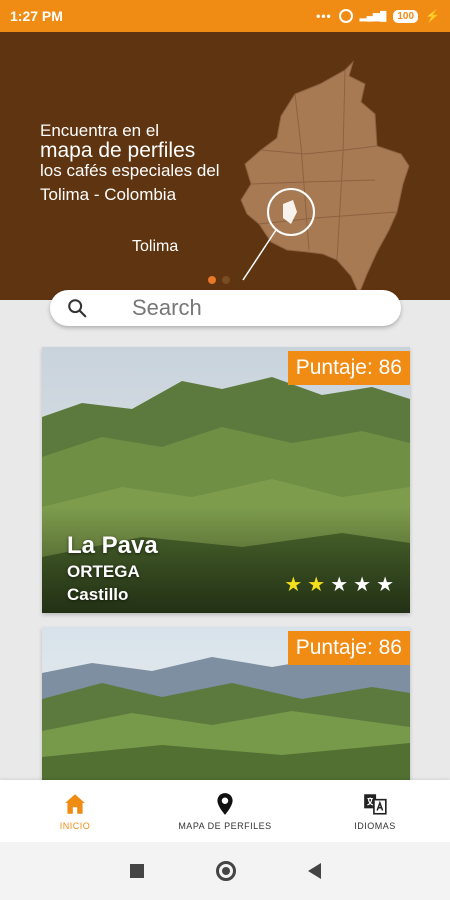 Image resolution: width=450 pixels, height=900 pixels. What do you see at coordinates (36, 16) in the screenshot?
I see `status-time: 1:27 PM` at bounding box center [36, 16].